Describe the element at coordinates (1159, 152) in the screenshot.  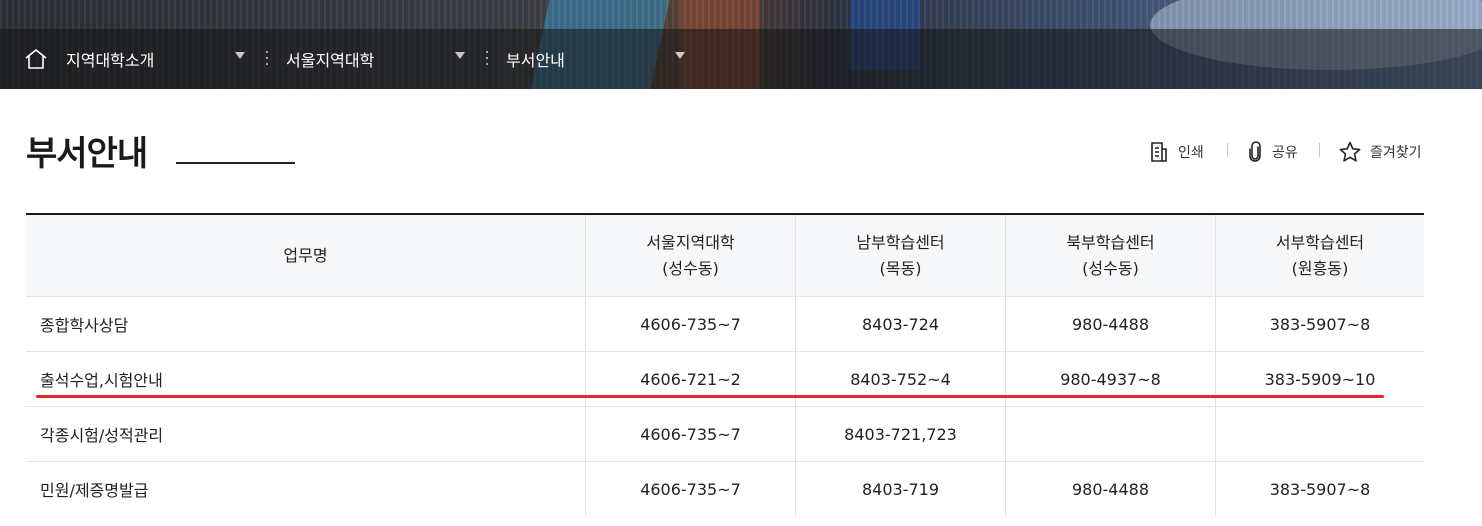
I see `print-icon` at that location.